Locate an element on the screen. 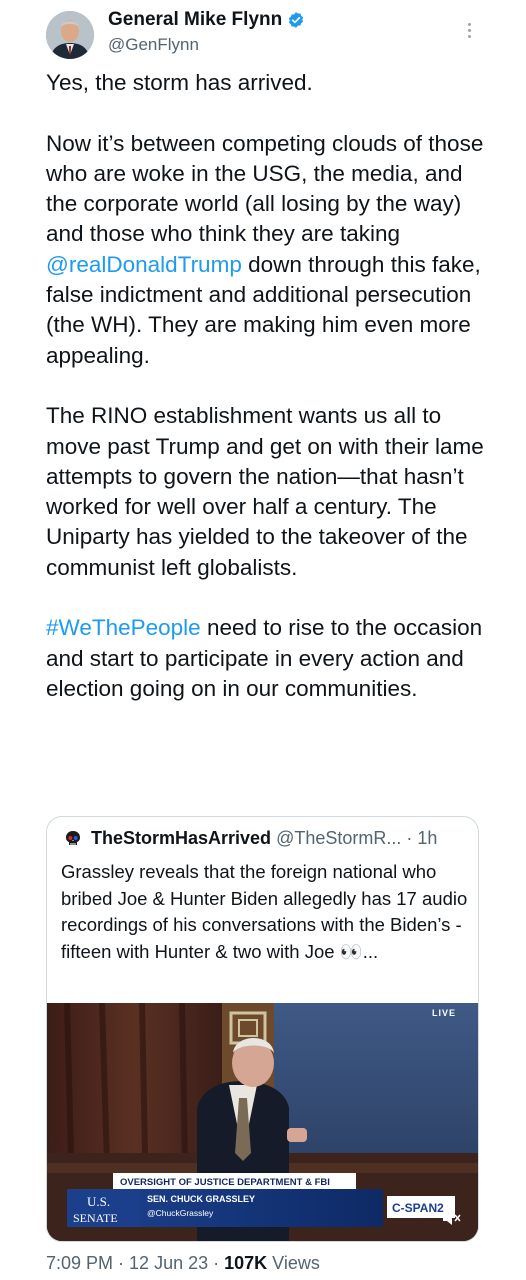 The image size is (526, 1280). senate-us-label: U.S. is located at coordinates (98, 1201).